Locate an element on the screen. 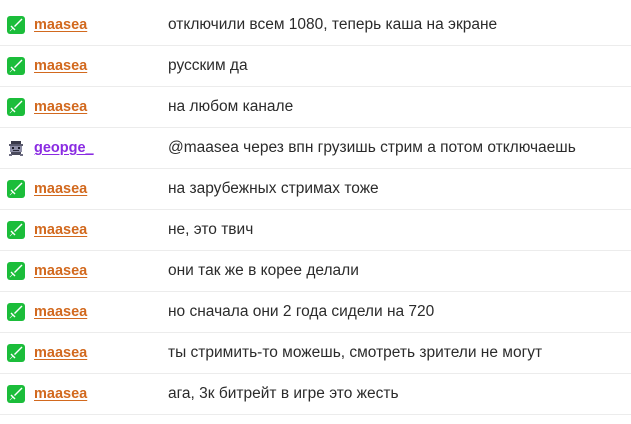  chat-message: maasea ага, 3к битрейт в игре это жесть is located at coordinates (315, 394).